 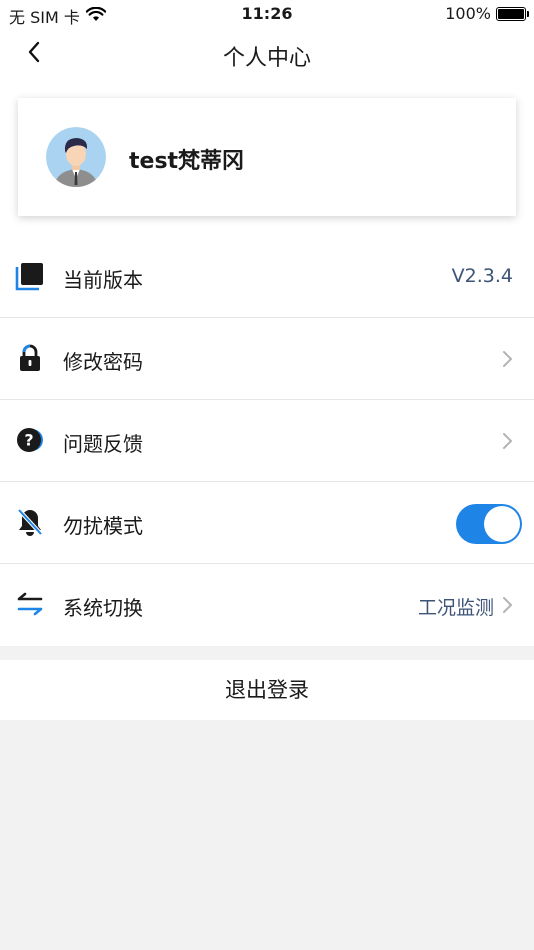 I want to click on question-icon: ?, so click(x=30, y=440).